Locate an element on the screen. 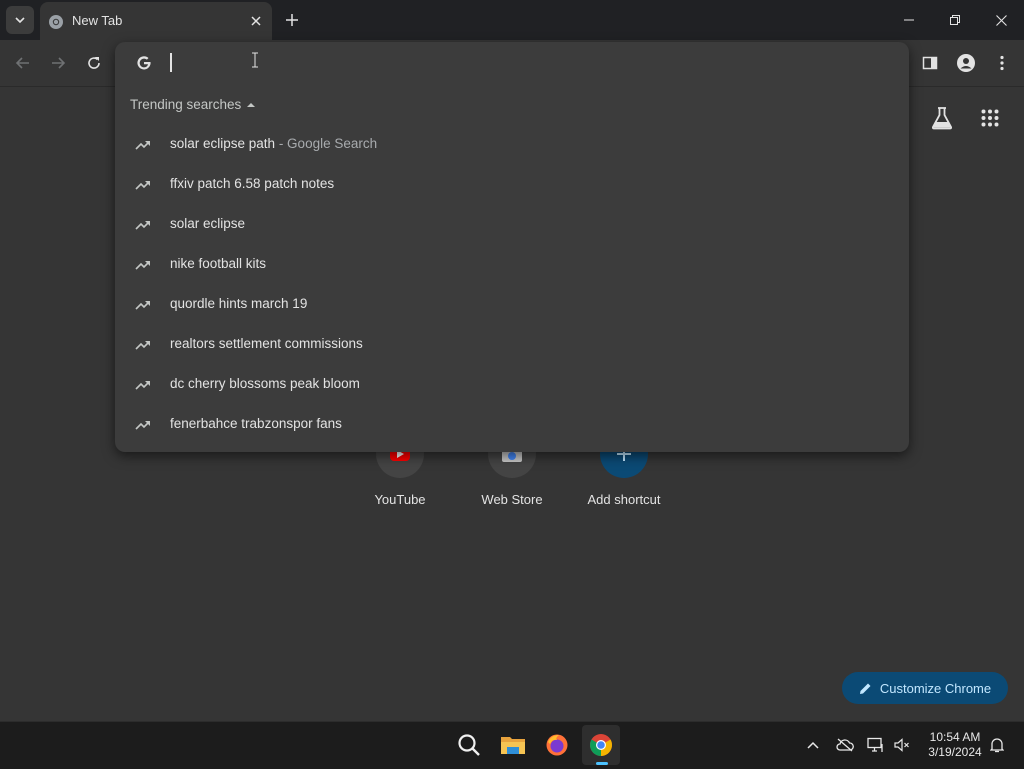 The image size is (1024, 769). search-icon is located at coordinates (469, 745).